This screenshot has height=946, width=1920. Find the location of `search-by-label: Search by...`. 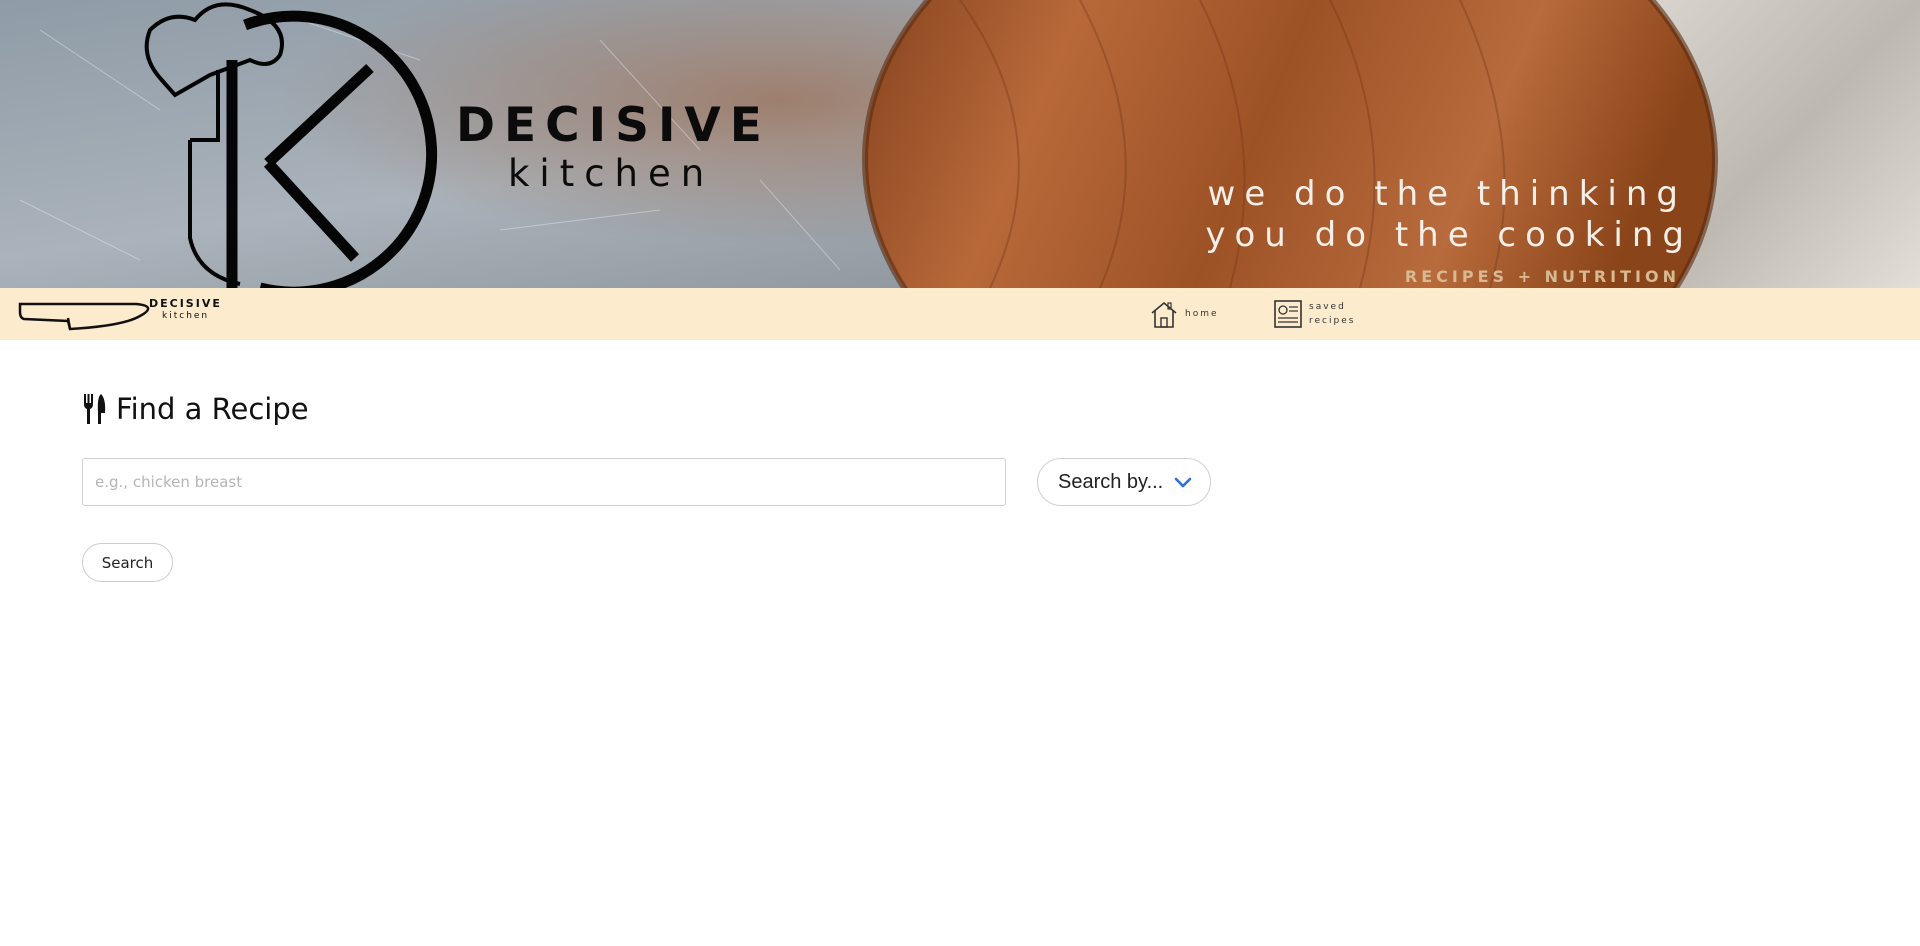

search-by-label: Search by... is located at coordinates (1111, 481).